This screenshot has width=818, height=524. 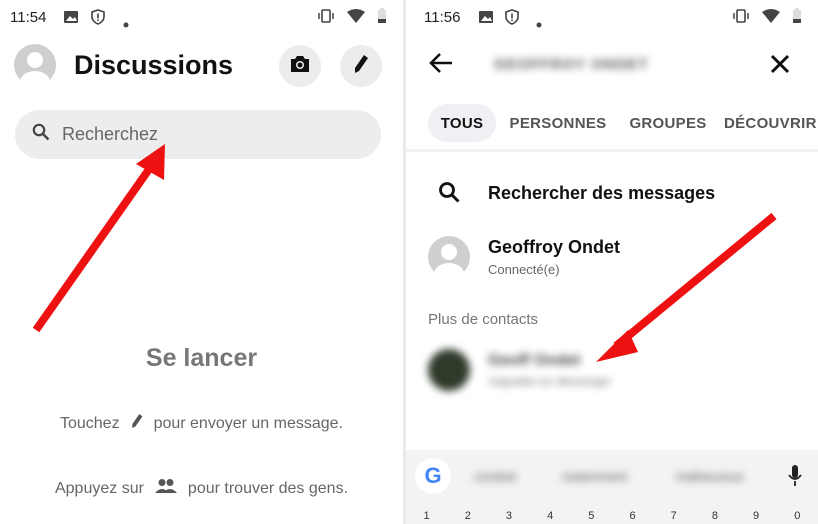 I want to click on people-hint-before: Appuyez sur, so click(x=99, y=488).